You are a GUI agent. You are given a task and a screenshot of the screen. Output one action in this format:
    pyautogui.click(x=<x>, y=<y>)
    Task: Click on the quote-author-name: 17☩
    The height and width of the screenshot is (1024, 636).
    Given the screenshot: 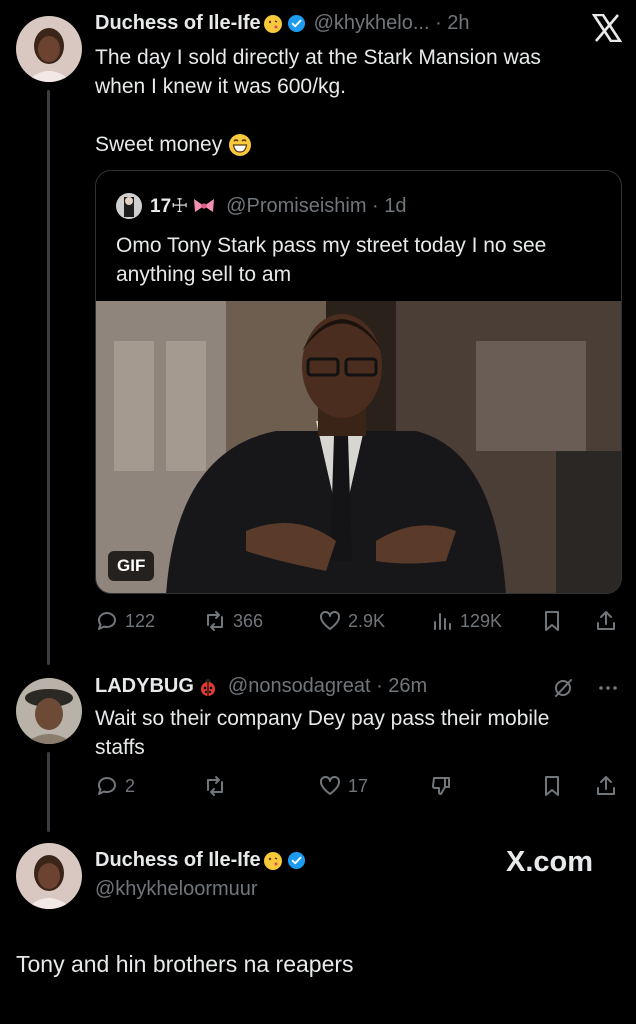 What is the action you would take?
    pyautogui.click(x=169, y=206)
    